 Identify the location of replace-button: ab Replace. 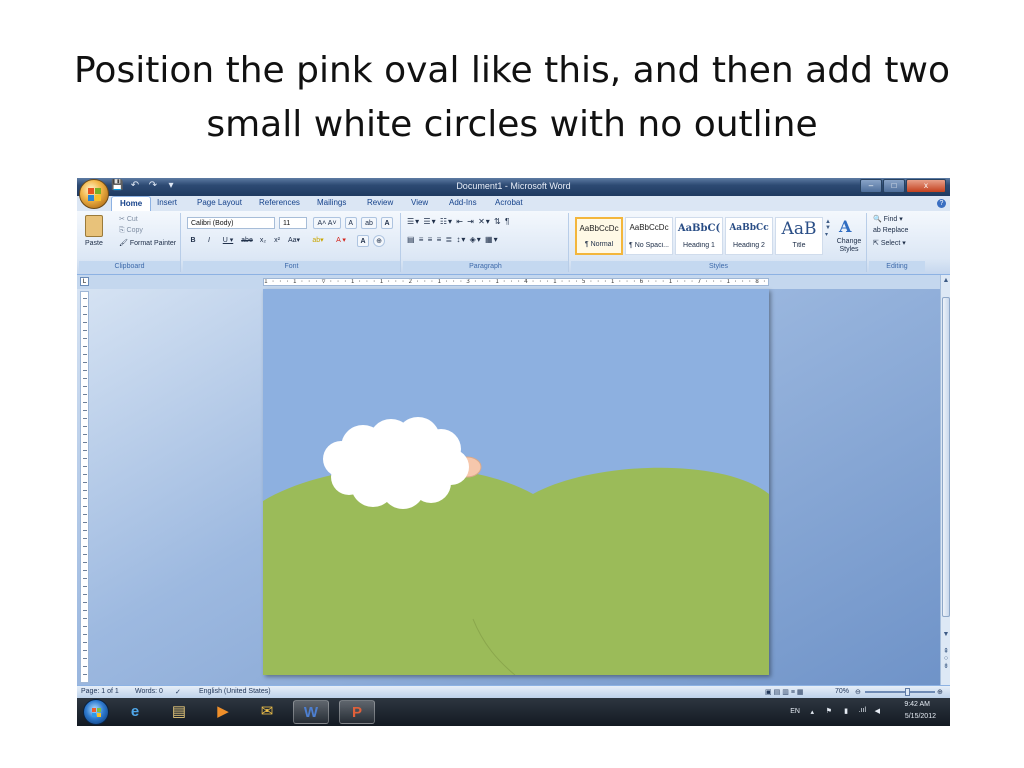
(890, 230).